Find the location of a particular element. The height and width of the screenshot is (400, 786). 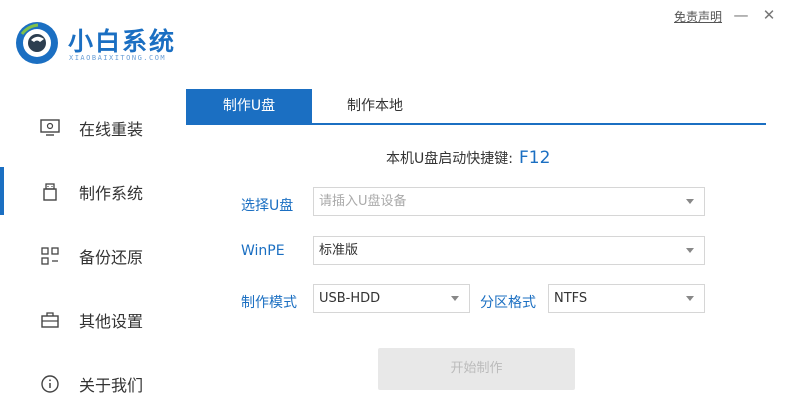

partition-label: 分区格式 is located at coordinates (508, 303).